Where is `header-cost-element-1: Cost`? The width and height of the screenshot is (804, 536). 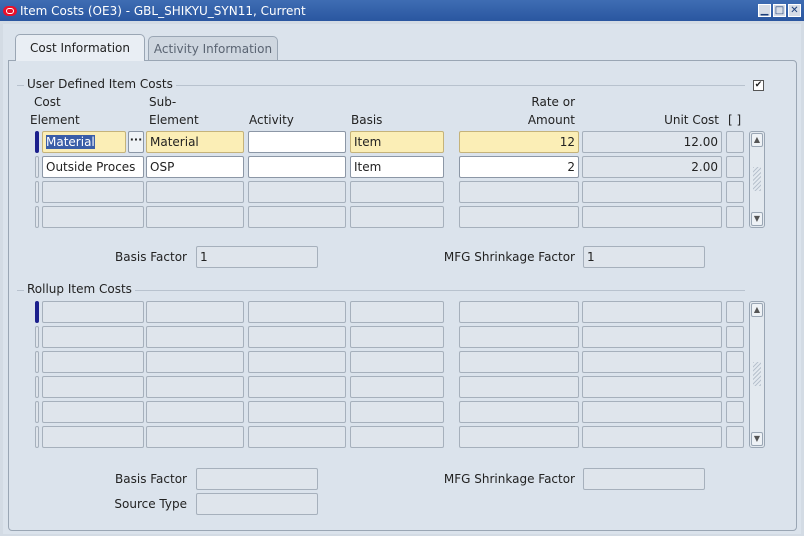
header-cost-element-1: Cost is located at coordinates (47, 102).